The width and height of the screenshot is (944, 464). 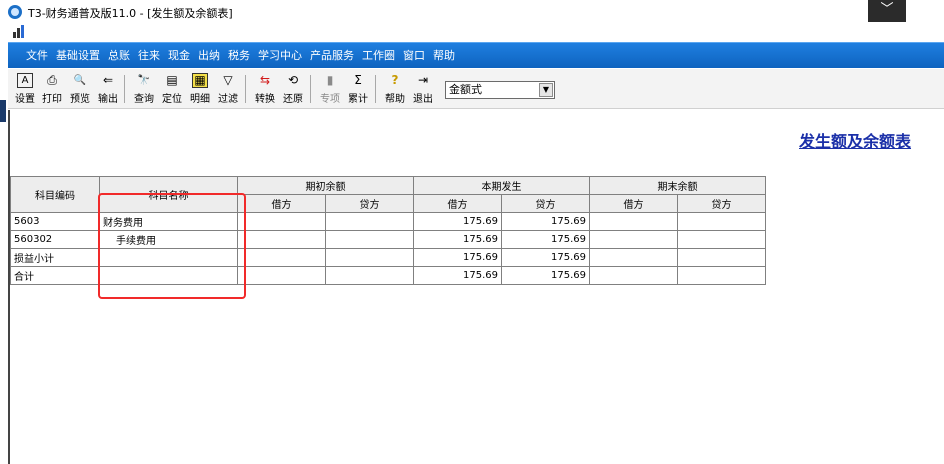 I want to click on menu-tax: 税务, so click(x=239, y=56).